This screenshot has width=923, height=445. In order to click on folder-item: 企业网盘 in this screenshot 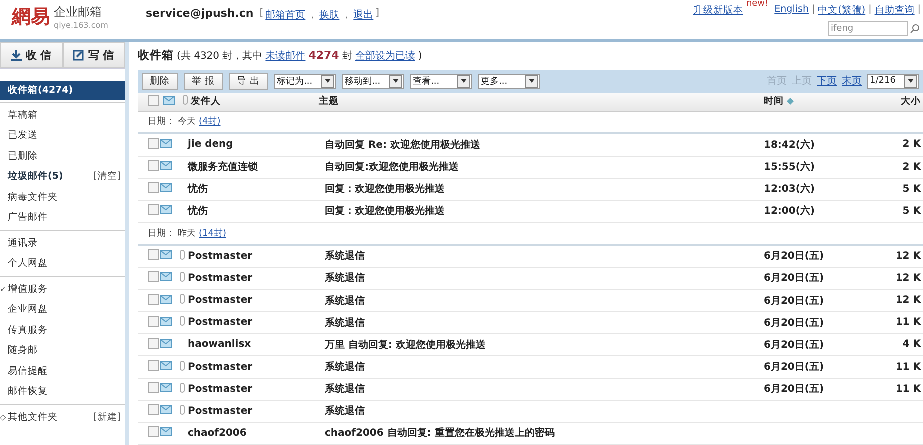, I will do `click(62, 310)`.